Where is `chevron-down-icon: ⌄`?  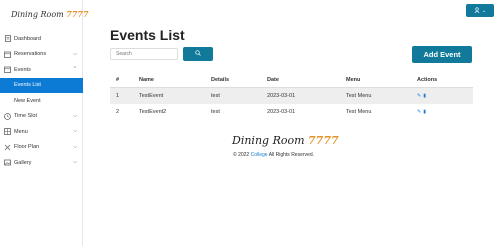
chevron-down-icon: ⌄ is located at coordinates (484, 10).